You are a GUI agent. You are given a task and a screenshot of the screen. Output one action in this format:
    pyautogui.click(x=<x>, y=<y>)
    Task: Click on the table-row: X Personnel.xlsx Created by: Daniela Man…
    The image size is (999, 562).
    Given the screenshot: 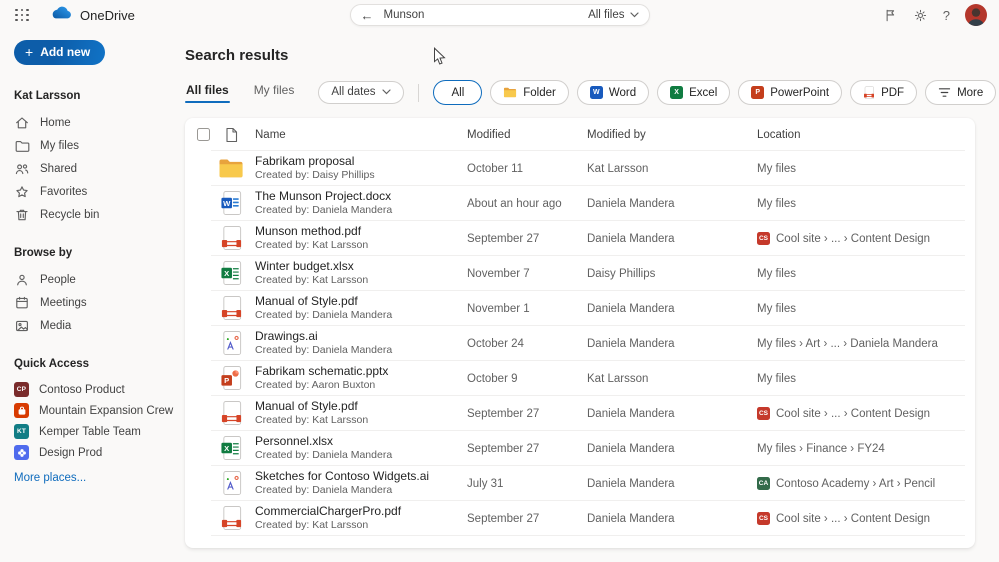 What is the action you would take?
    pyautogui.click(x=580, y=448)
    